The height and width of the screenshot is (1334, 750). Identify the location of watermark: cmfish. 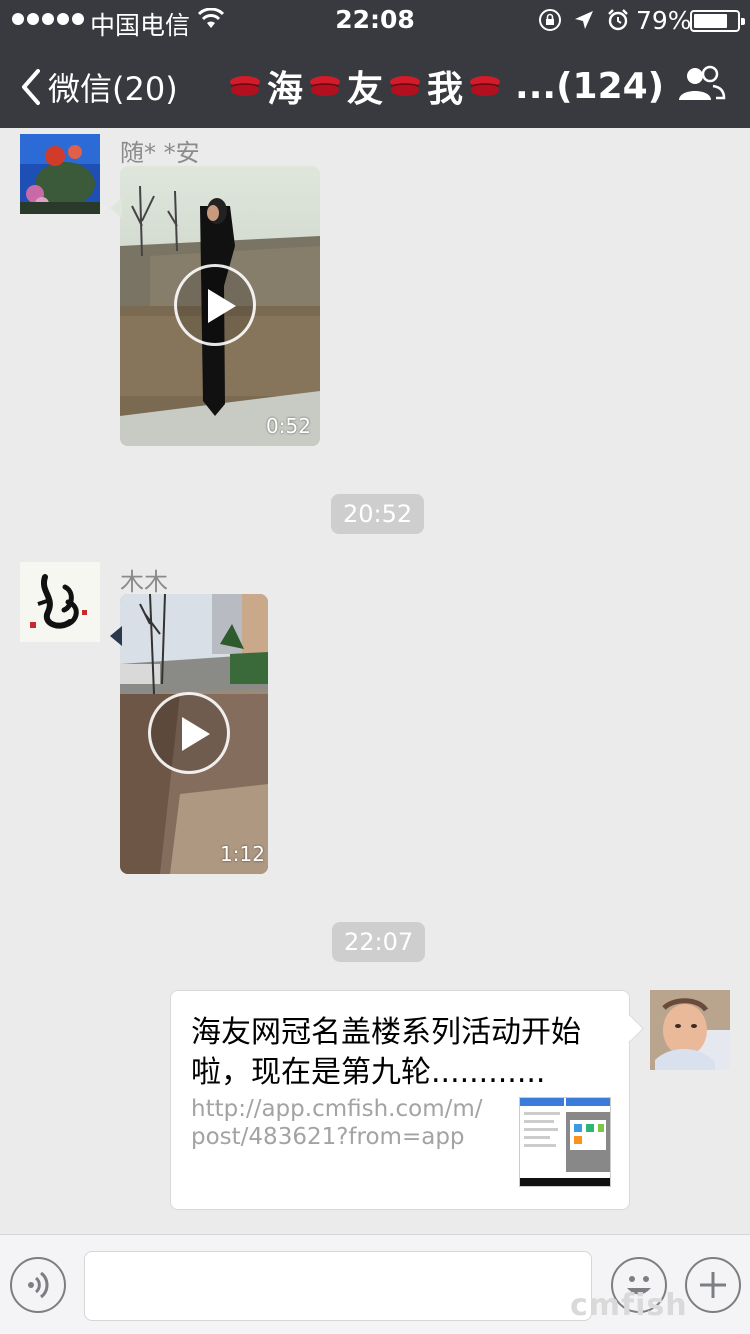
(629, 1305).